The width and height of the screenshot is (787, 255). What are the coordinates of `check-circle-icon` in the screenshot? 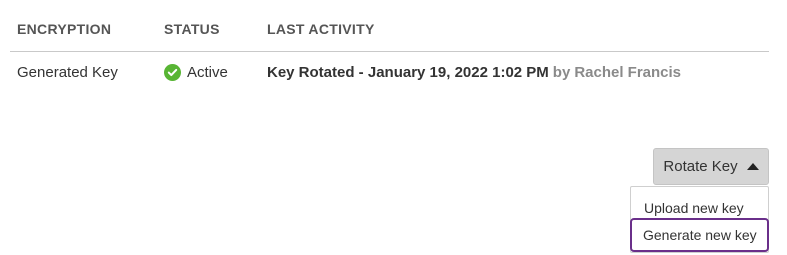 It's located at (172, 72).